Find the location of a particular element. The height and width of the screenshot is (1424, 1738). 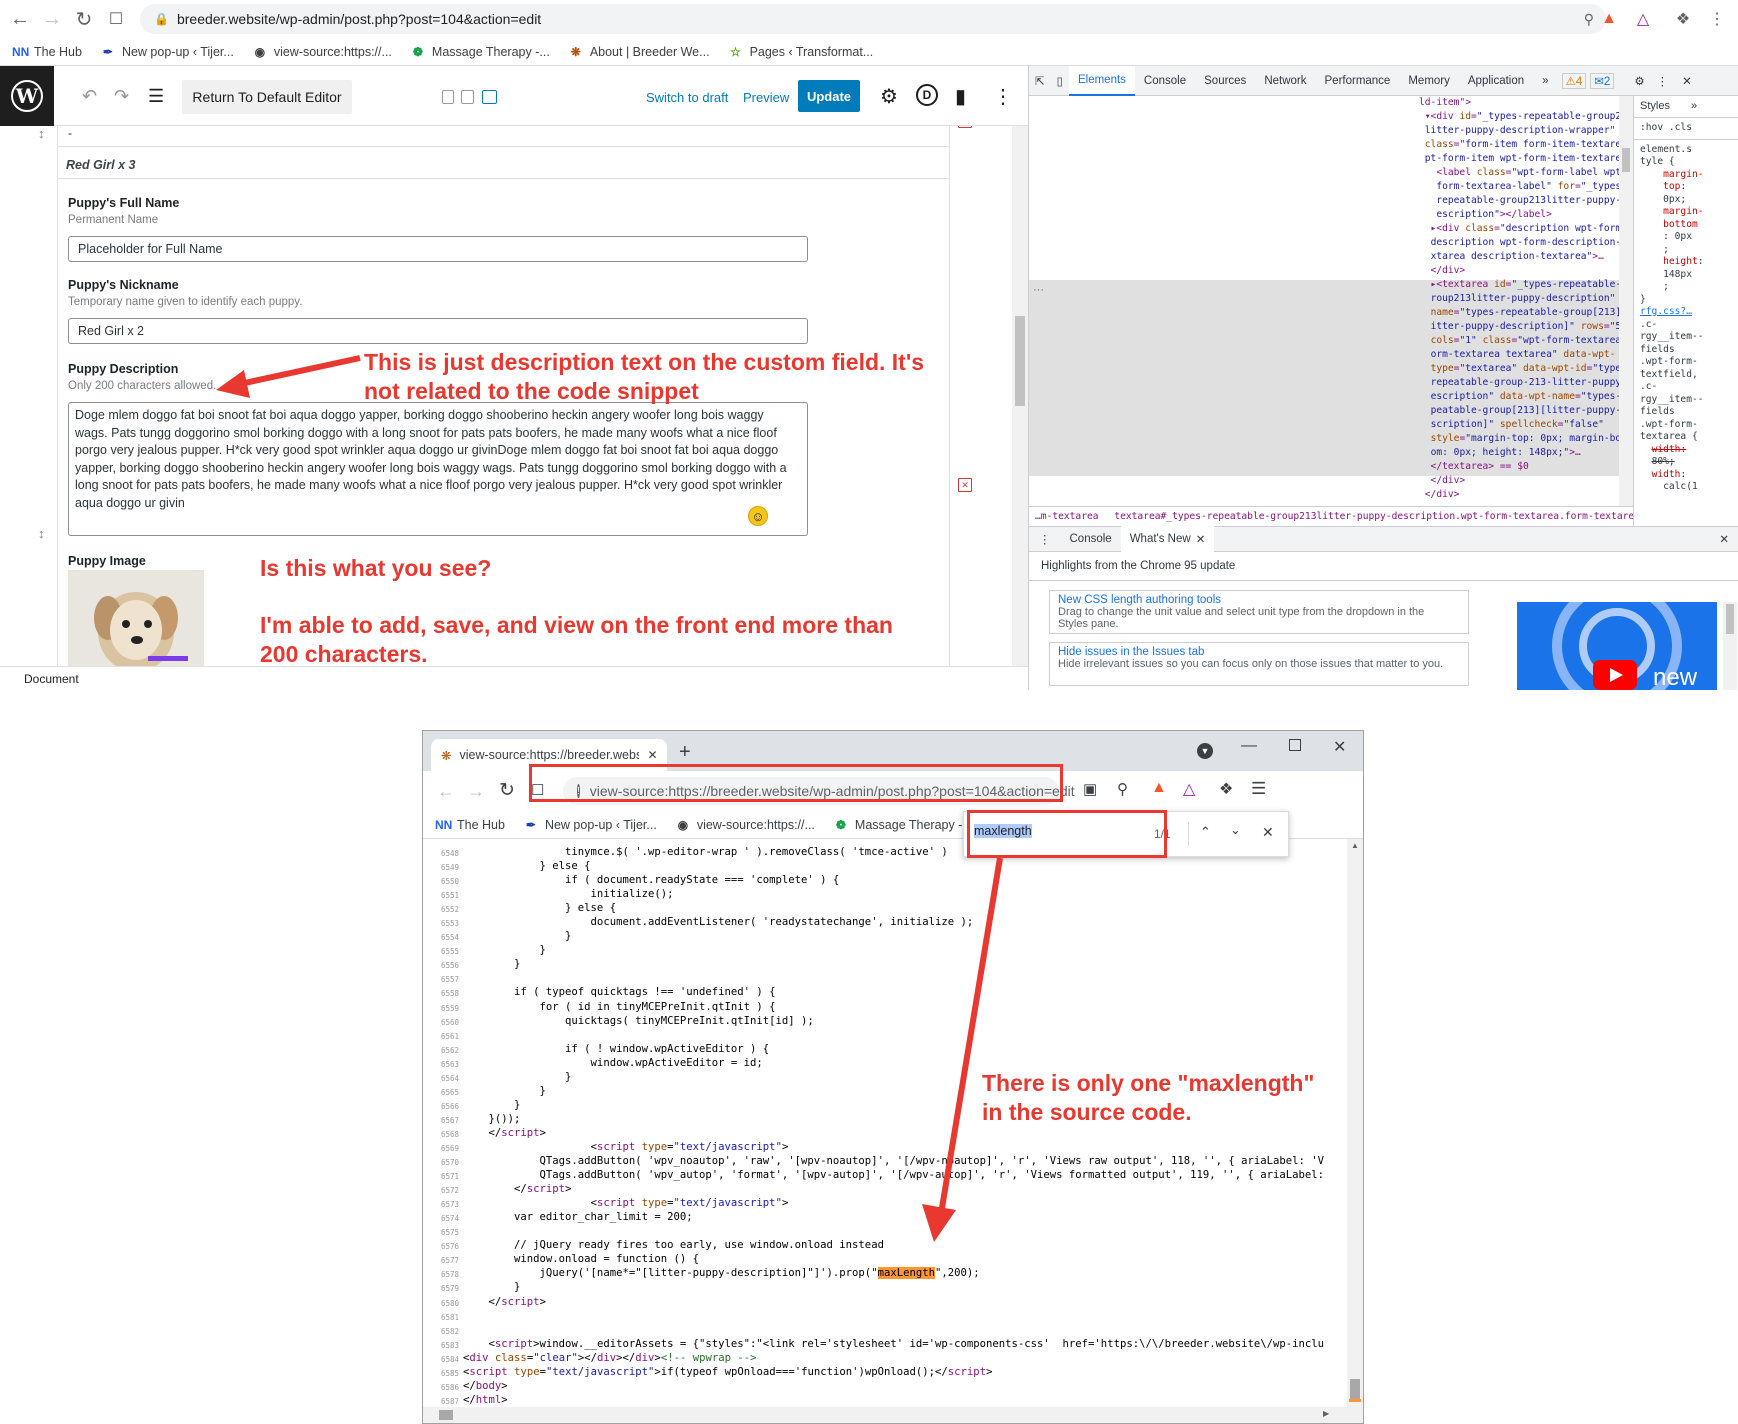

find-next-icon: ⌄ is located at coordinates (1235, 830).